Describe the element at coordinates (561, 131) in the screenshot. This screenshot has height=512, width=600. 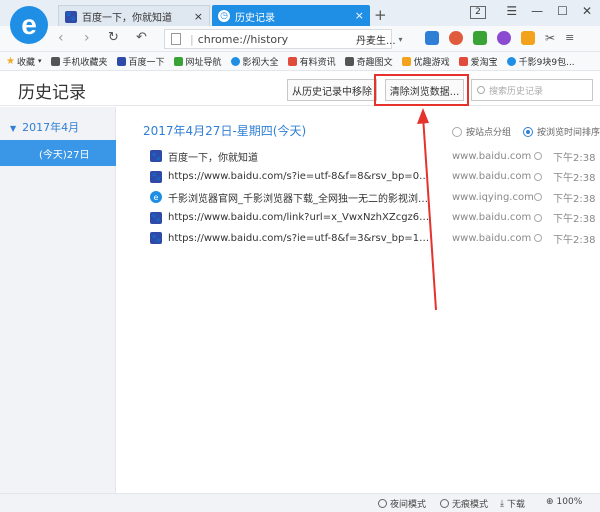
I see `sort-by-time-option: 按浏览时间排序` at that location.